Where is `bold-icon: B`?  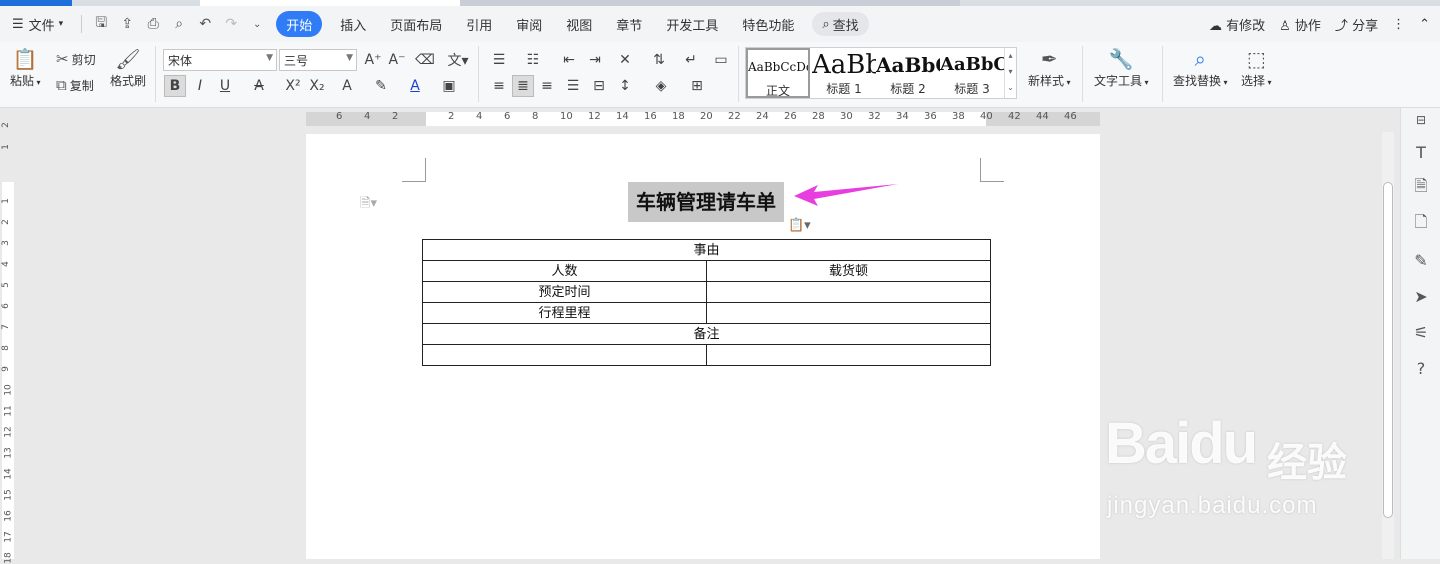
bold-icon: B is located at coordinates (175, 86).